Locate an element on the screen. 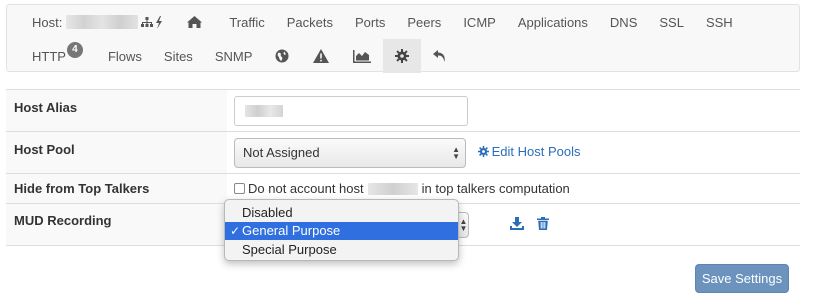 This screenshot has width=813, height=297. mud-recording-label: MUD Recording is located at coordinates (116, 224).